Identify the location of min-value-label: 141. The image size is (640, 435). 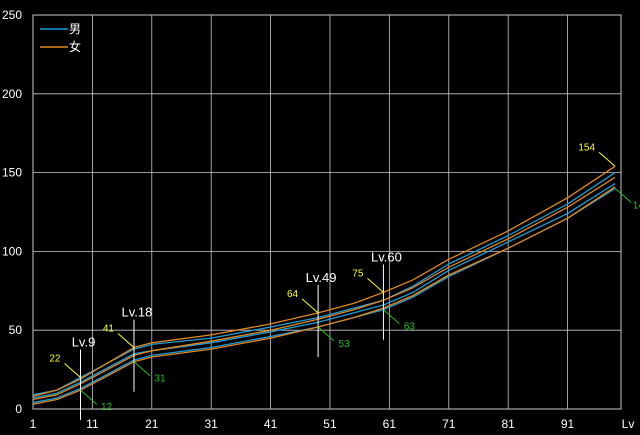
(636, 205).